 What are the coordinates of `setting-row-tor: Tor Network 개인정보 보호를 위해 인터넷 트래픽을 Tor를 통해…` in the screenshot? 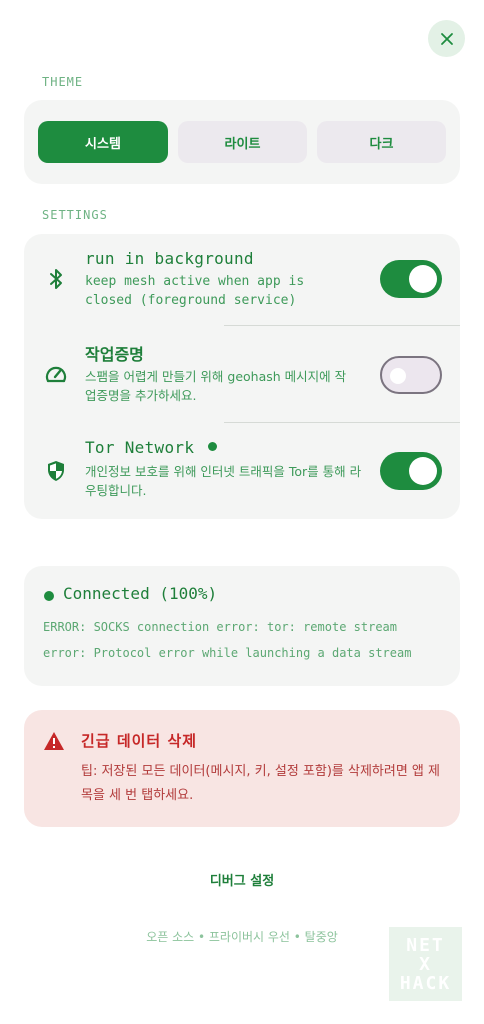 It's located at (242, 470).